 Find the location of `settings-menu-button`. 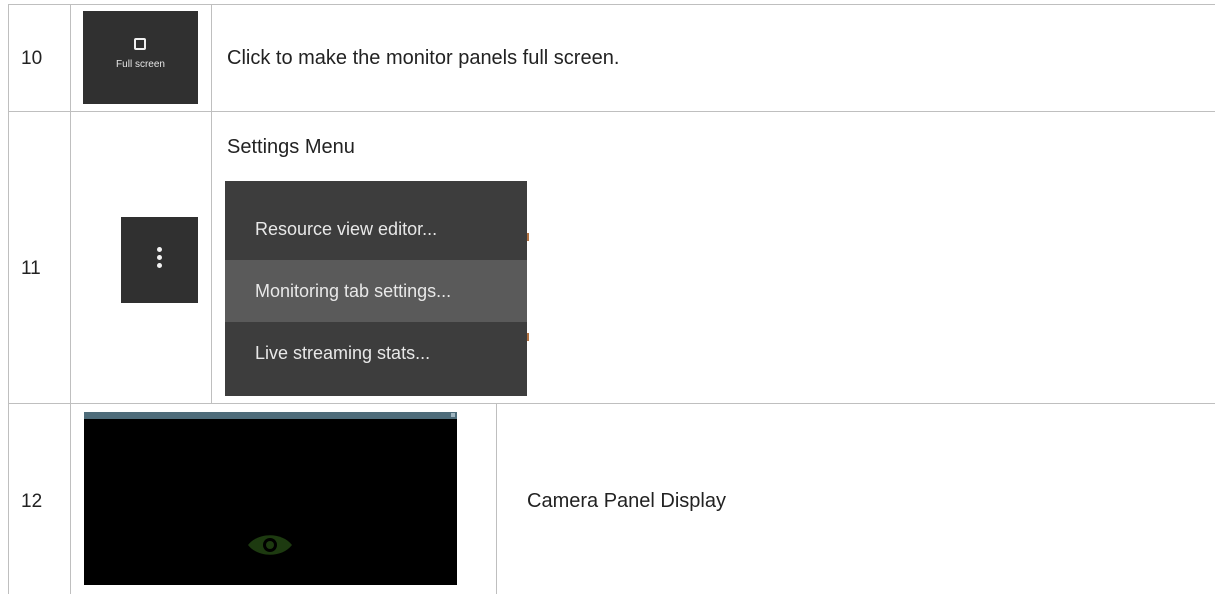

settings-menu-button is located at coordinates (159, 260).